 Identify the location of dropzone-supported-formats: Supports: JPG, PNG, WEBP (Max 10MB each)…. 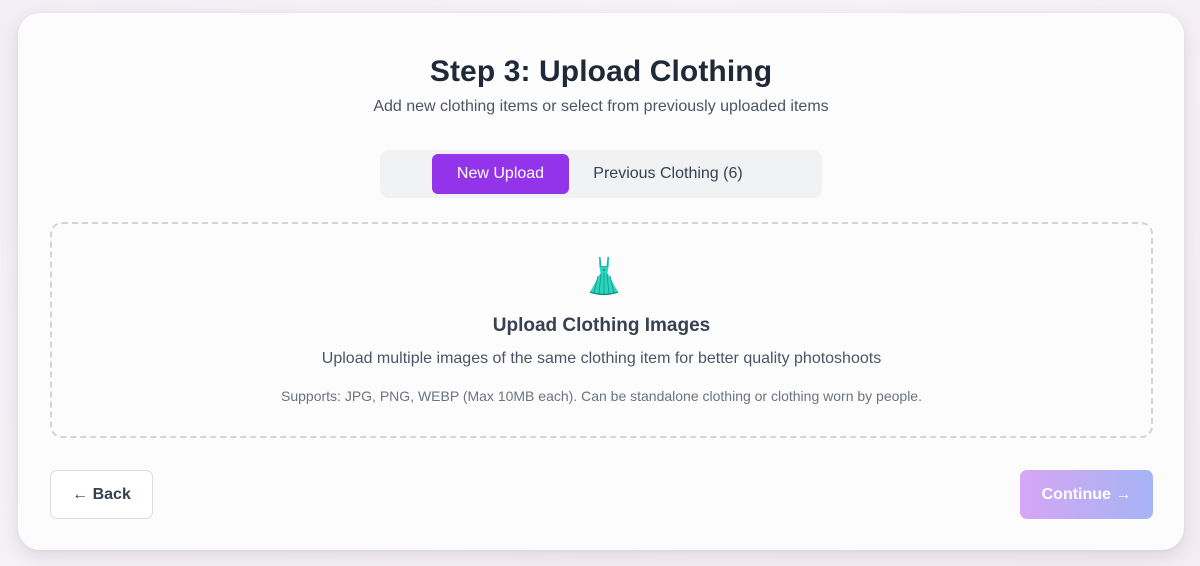
(601, 396).